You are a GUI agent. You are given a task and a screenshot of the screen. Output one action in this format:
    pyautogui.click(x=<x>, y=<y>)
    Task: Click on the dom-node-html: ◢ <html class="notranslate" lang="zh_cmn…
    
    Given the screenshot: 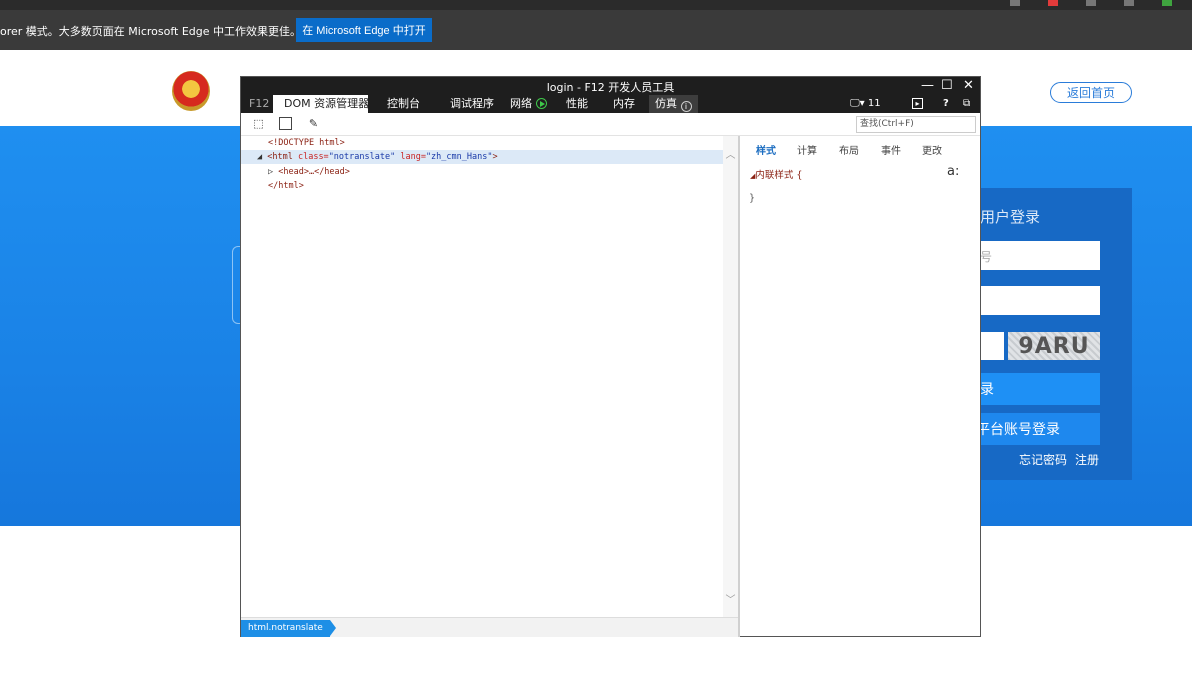 What is the action you would take?
    pyautogui.click(x=482, y=157)
    